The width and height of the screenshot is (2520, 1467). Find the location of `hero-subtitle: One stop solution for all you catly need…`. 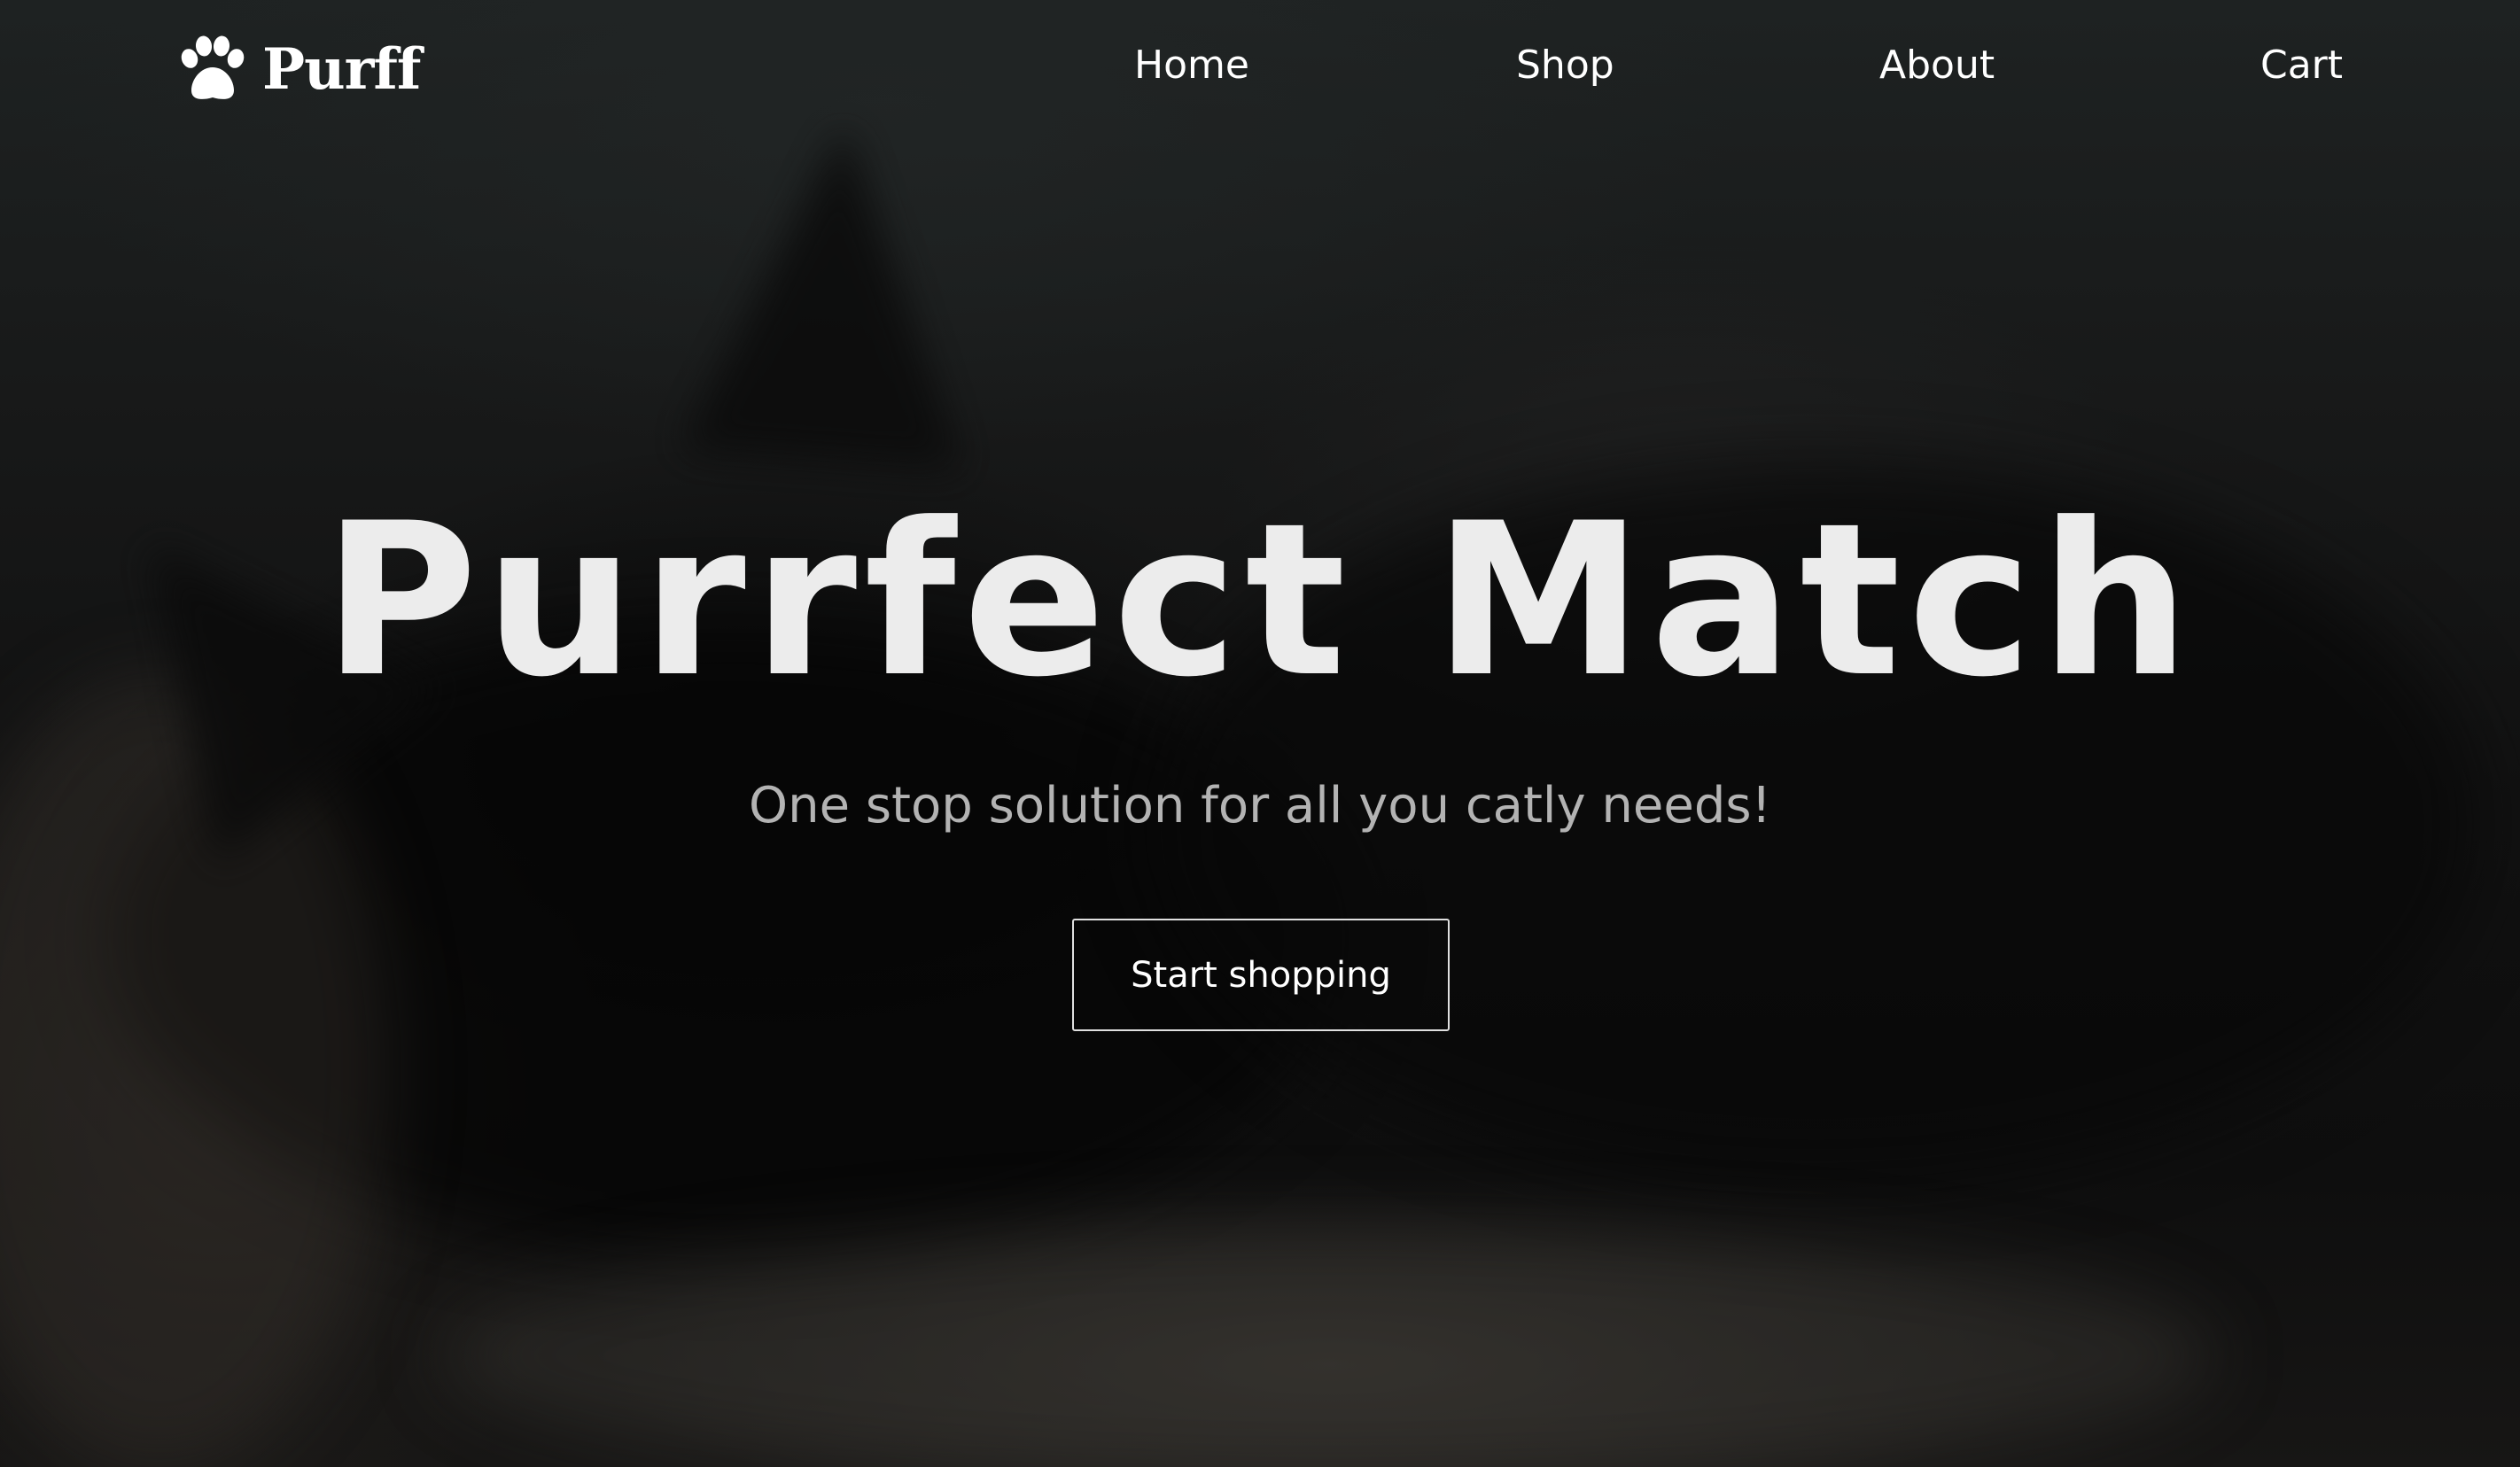

hero-subtitle: One stop solution for all you catly need… is located at coordinates (1260, 805).